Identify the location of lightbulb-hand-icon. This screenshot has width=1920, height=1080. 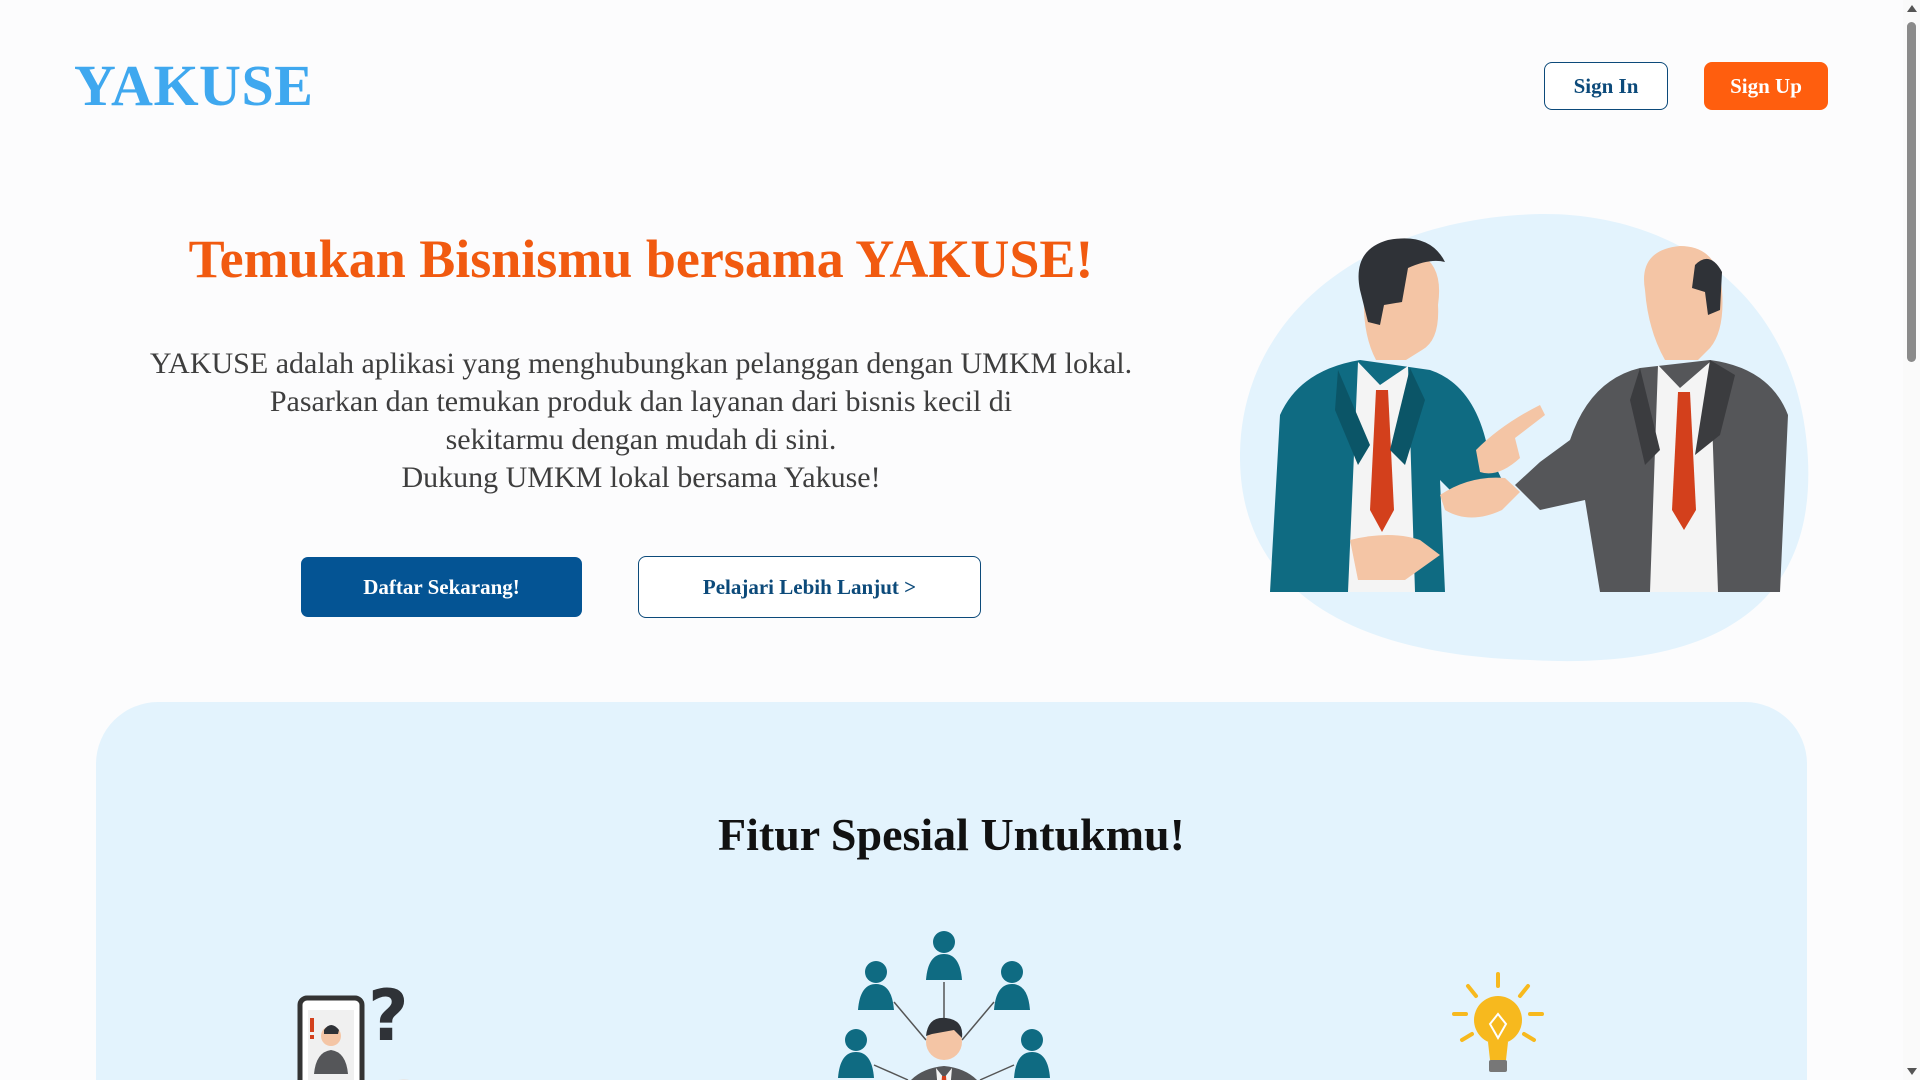
(1498, 1022).